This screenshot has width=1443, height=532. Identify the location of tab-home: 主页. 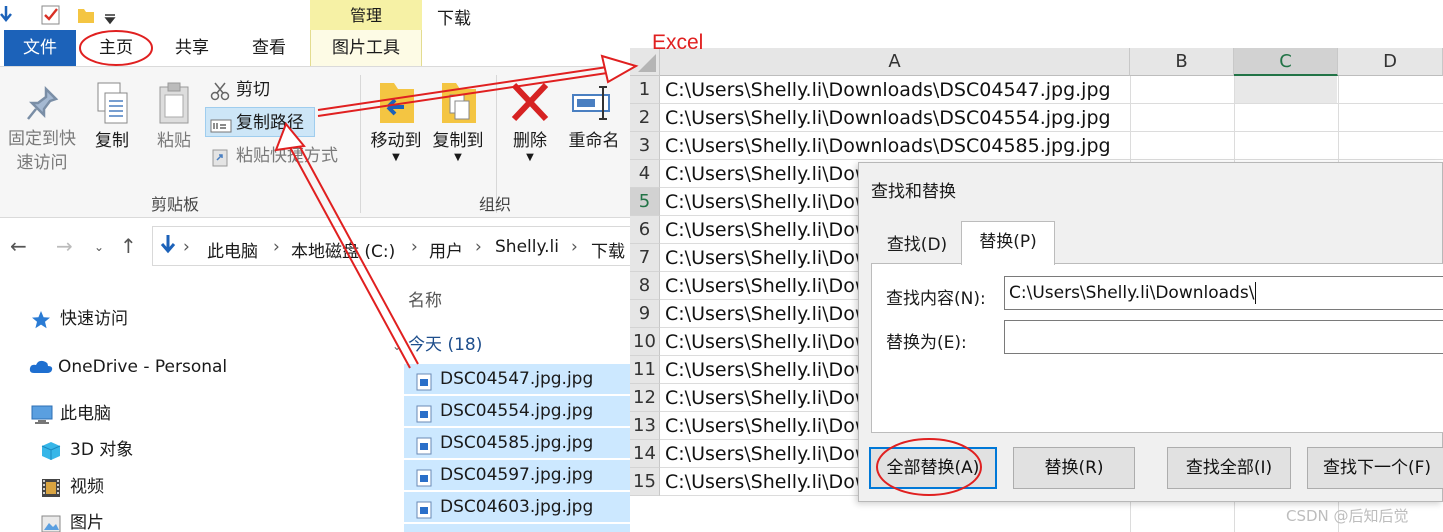
(116, 48).